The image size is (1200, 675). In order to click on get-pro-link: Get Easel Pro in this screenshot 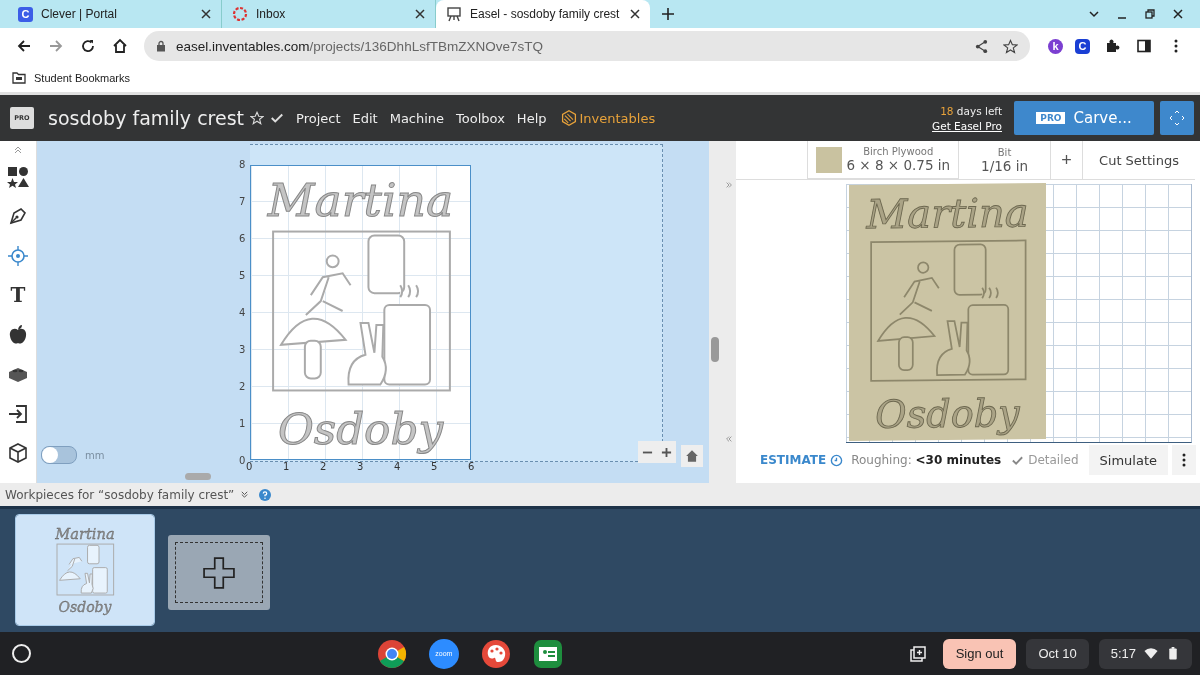, I will do `click(967, 125)`.